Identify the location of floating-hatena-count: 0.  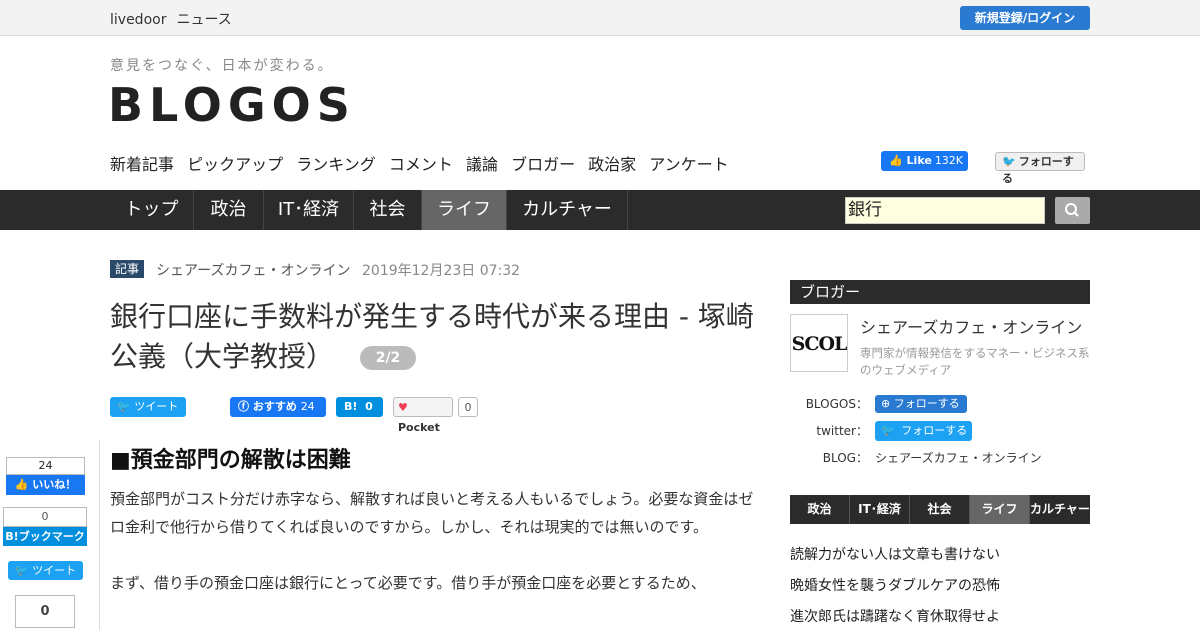
(45, 517).